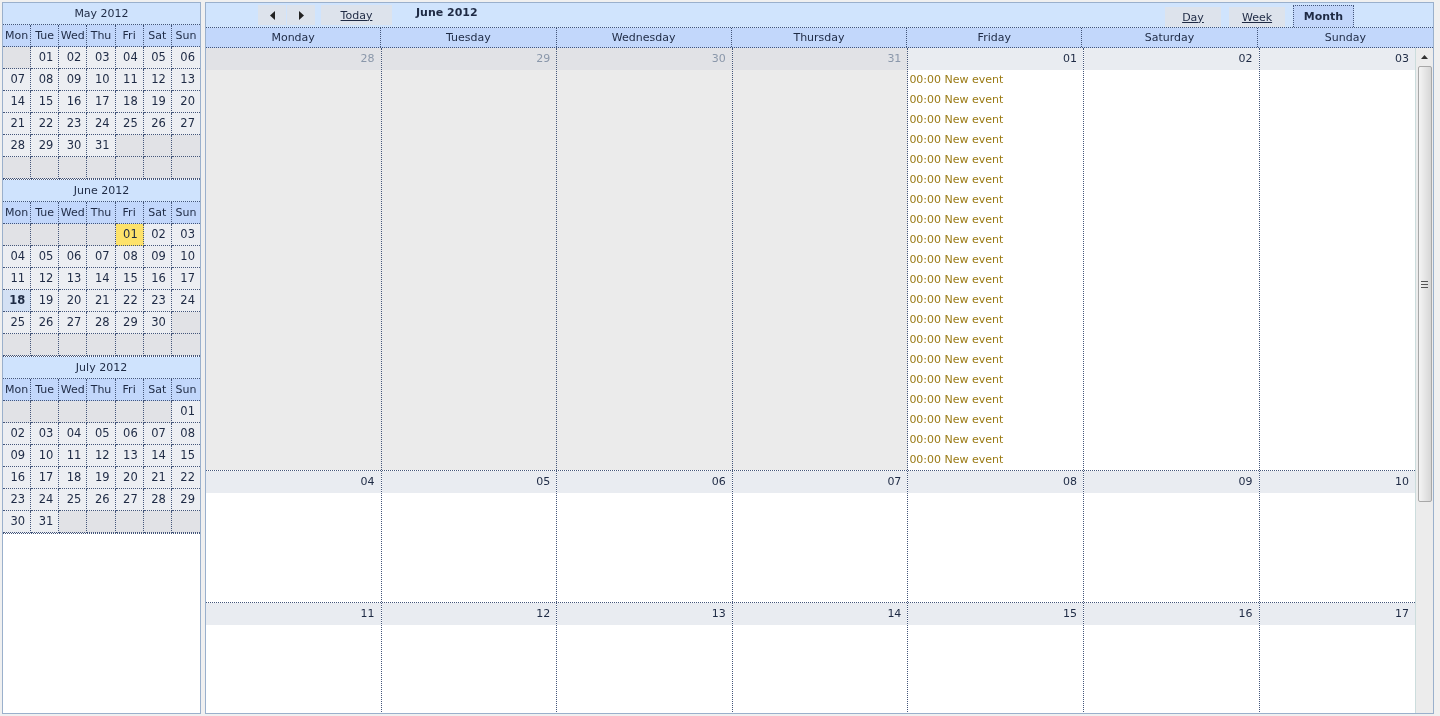 This screenshot has height=716, width=1440. Describe the element at coordinates (1257, 17) in the screenshot. I see `view-tab: Week` at that location.